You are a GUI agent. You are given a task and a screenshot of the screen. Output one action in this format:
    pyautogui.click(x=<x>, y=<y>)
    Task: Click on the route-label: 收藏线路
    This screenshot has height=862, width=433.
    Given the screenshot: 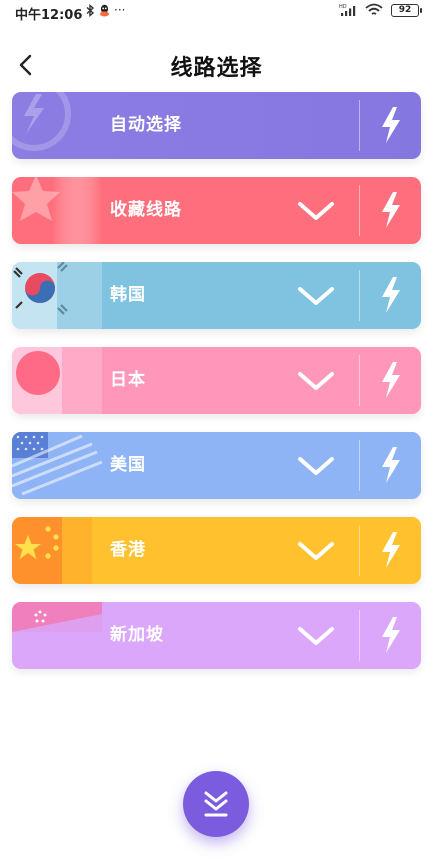 What is the action you would take?
    pyautogui.click(x=146, y=210)
    